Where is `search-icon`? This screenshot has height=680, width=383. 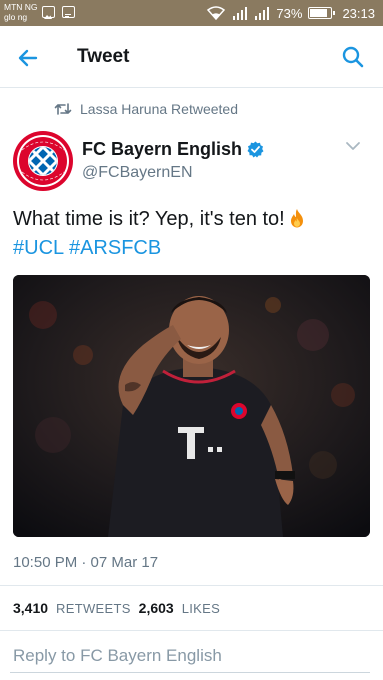
search-icon is located at coordinates (353, 57).